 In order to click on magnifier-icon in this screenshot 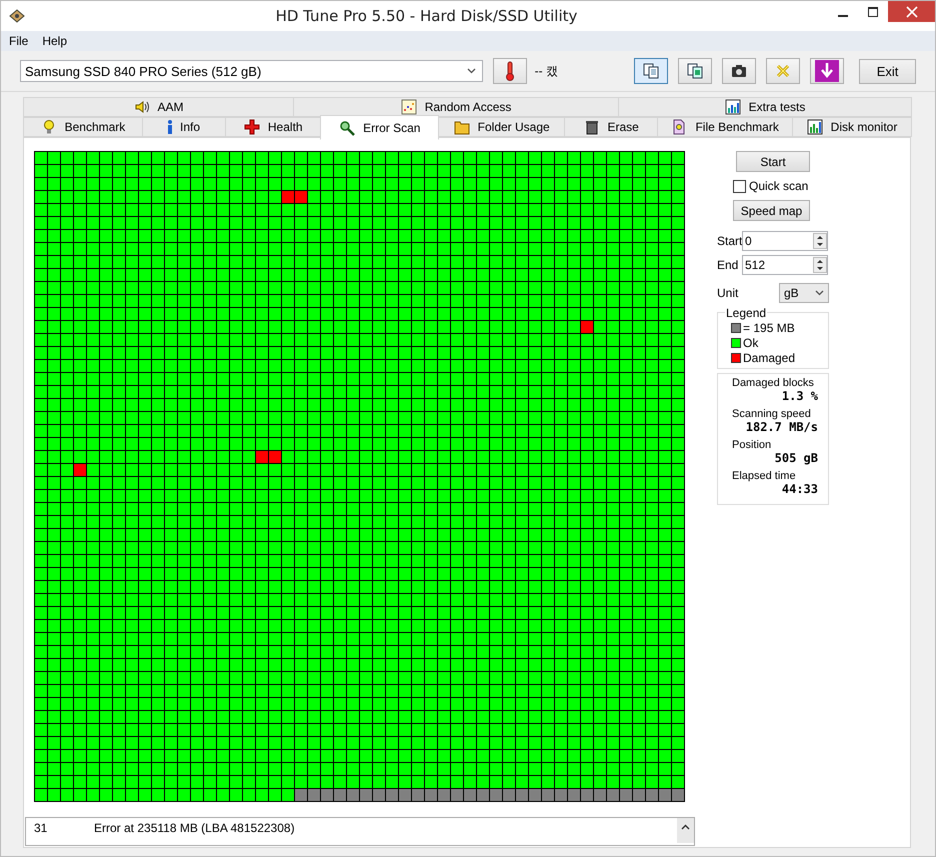, I will do `click(347, 128)`.